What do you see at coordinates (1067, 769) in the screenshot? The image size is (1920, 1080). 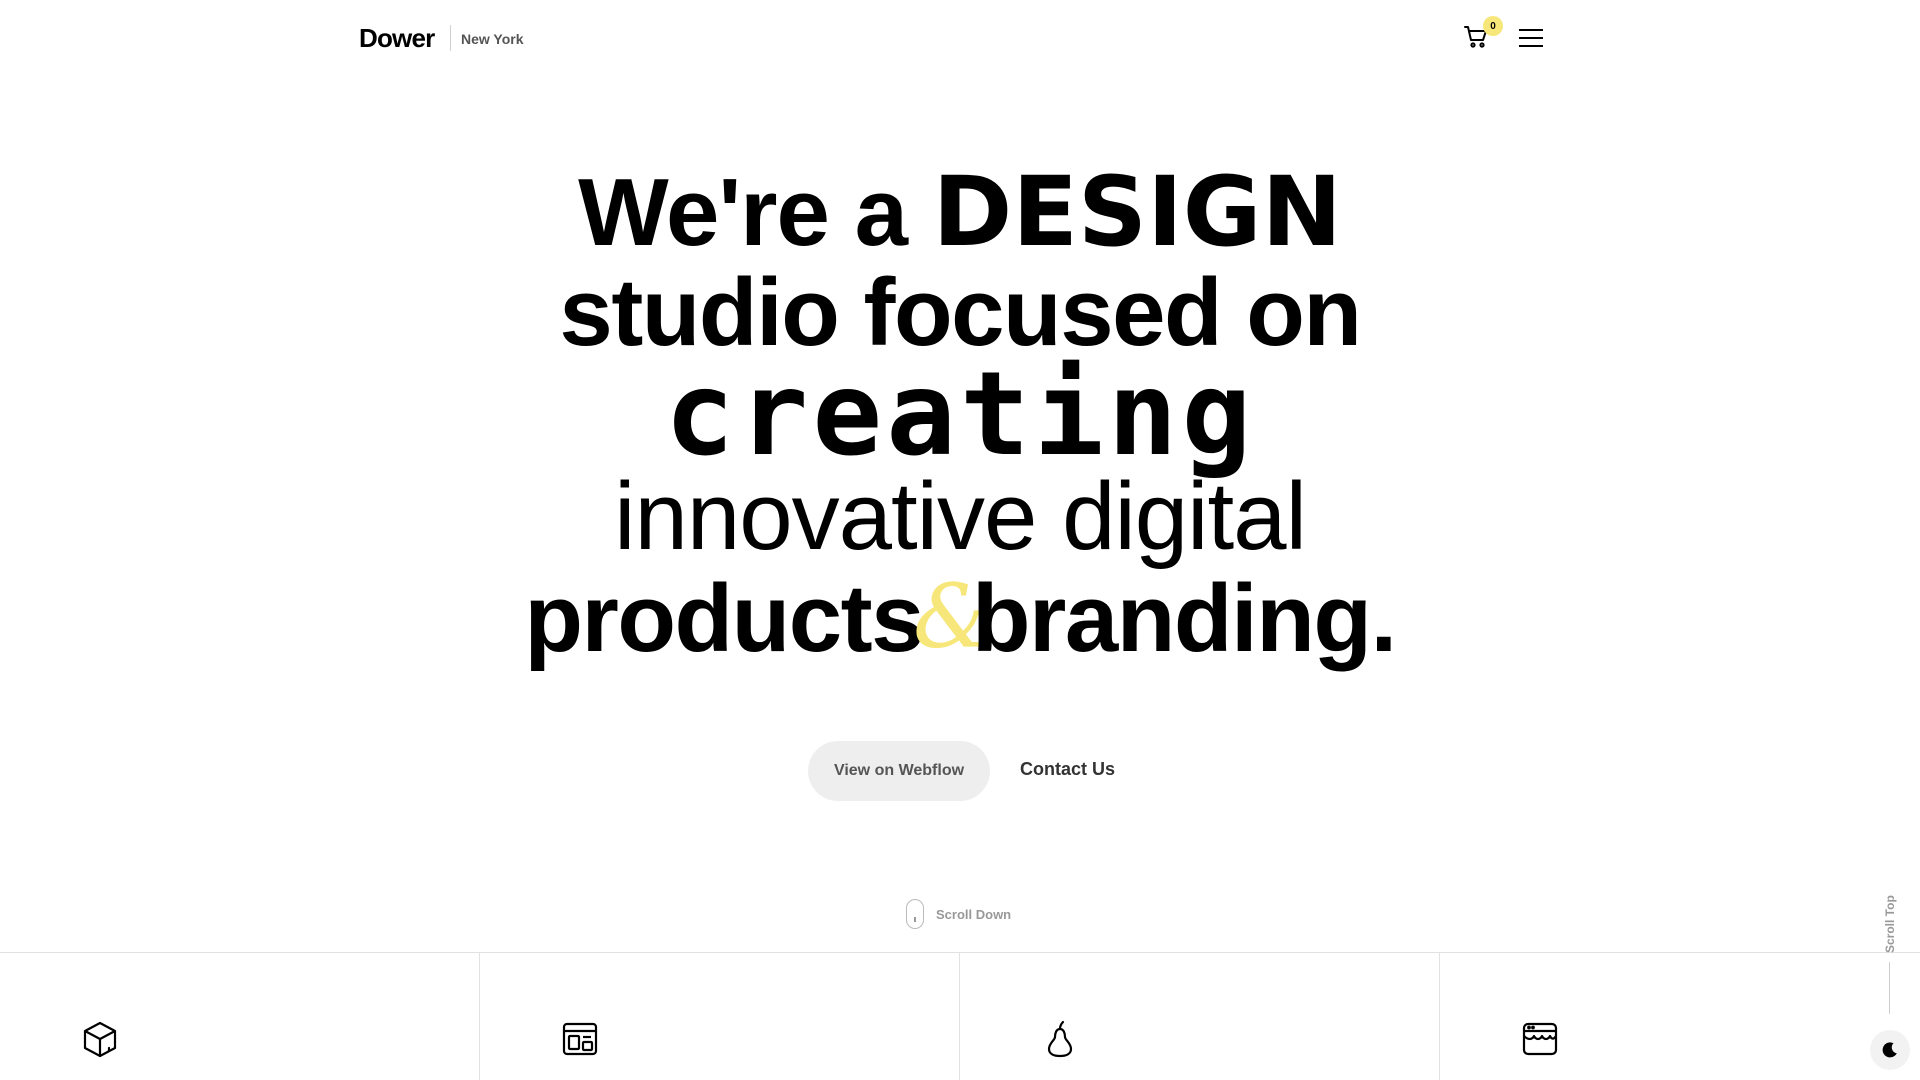 I see `contact-us-link: Contact Us` at bounding box center [1067, 769].